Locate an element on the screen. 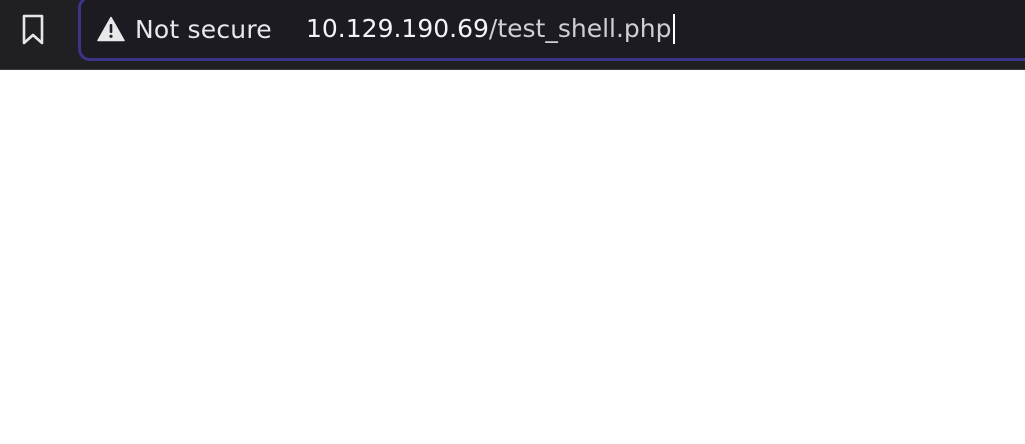 The width and height of the screenshot is (1025, 444). text-cursor is located at coordinates (673, 29).